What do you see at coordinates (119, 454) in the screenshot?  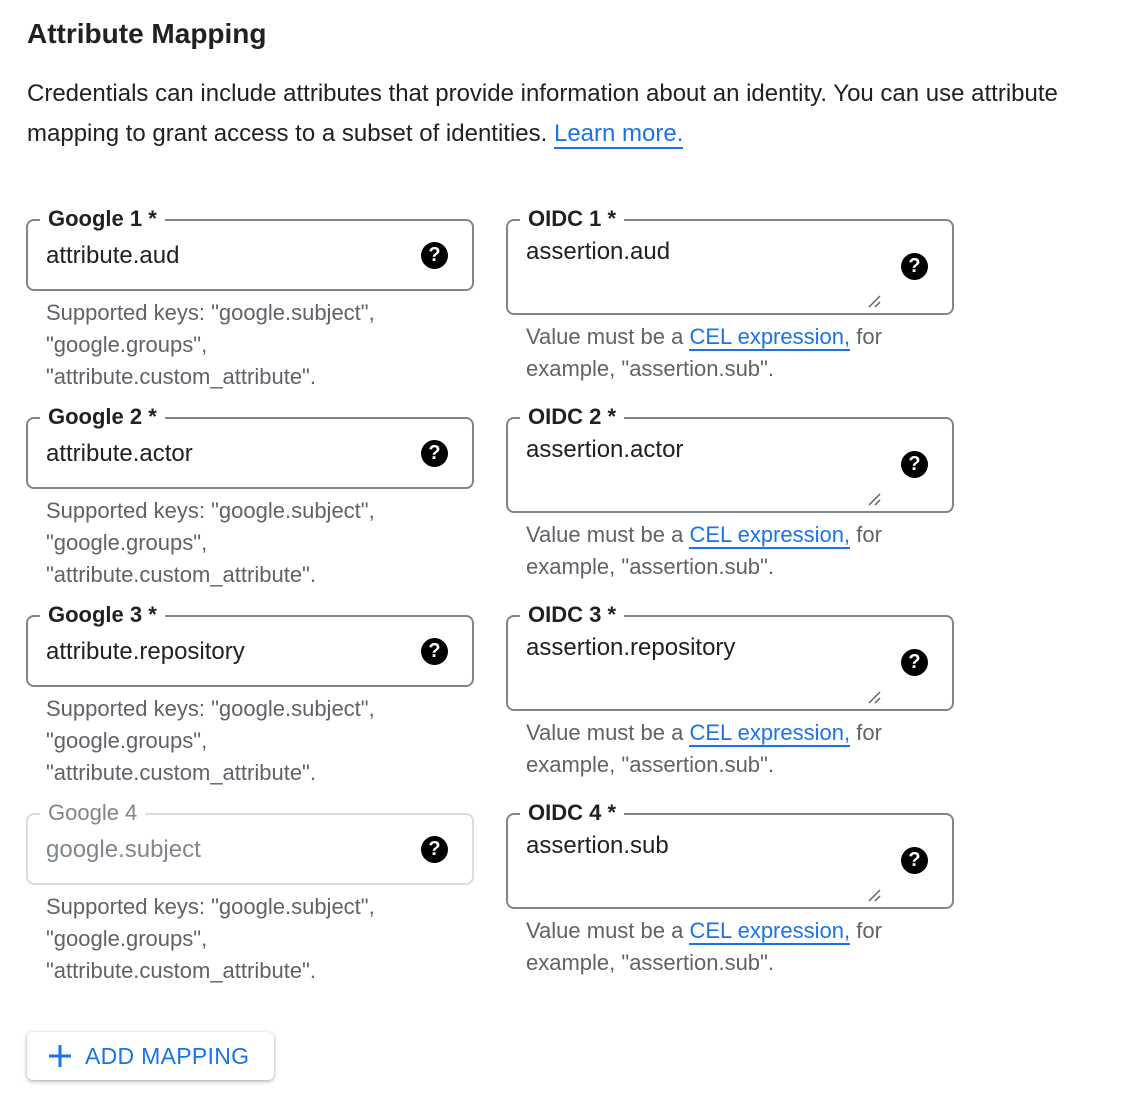 I see `google-field-2-value: attribute.actor` at bounding box center [119, 454].